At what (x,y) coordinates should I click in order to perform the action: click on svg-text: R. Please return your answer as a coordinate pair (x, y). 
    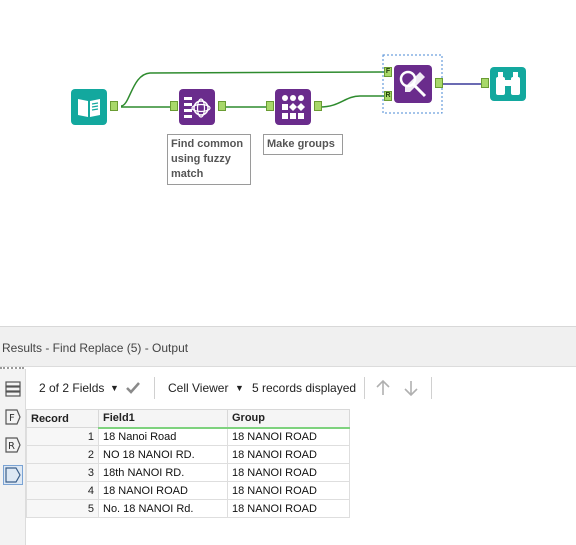
    Looking at the image, I should click on (11, 446).